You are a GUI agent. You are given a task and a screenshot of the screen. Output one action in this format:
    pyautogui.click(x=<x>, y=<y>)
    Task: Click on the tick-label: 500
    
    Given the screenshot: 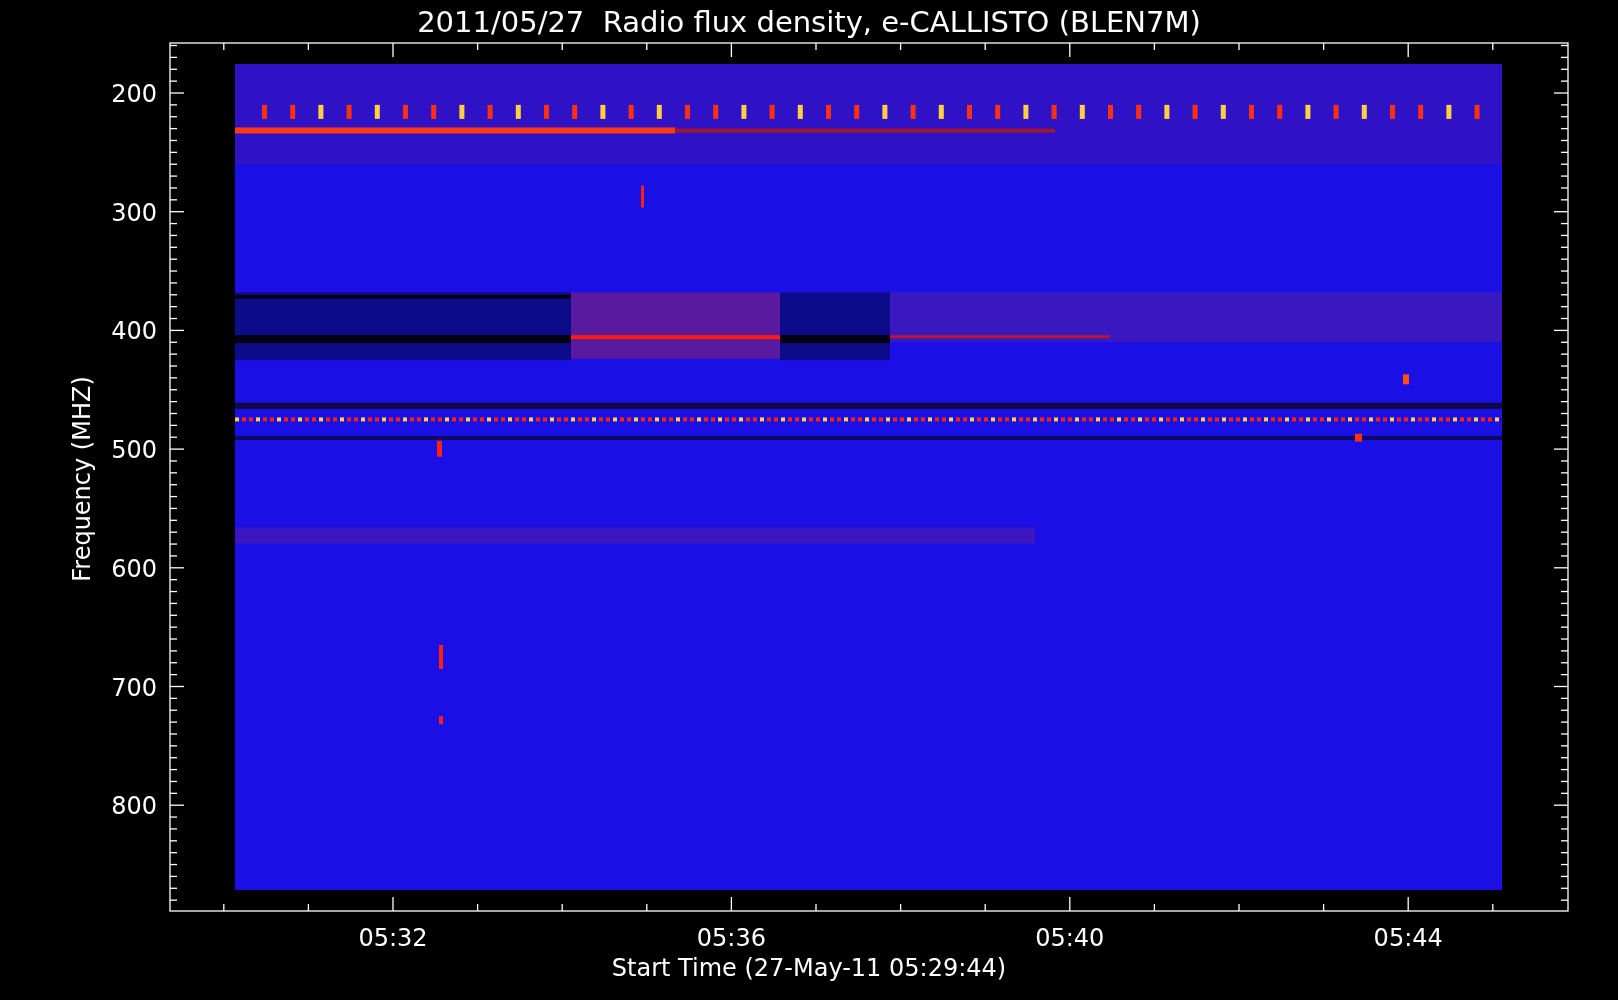 What is the action you would take?
    pyautogui.click(x=134, y=450)
    